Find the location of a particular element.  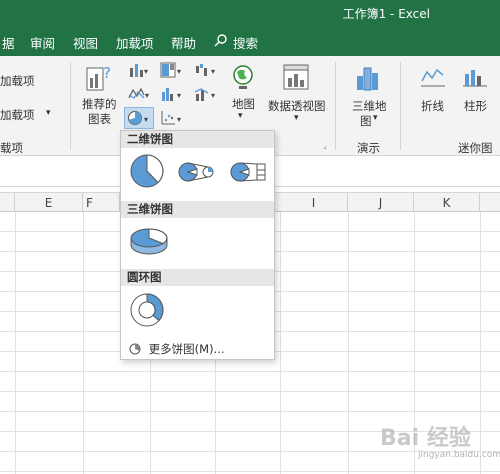

menu-data: 据 is located at coordinates (8, 42).